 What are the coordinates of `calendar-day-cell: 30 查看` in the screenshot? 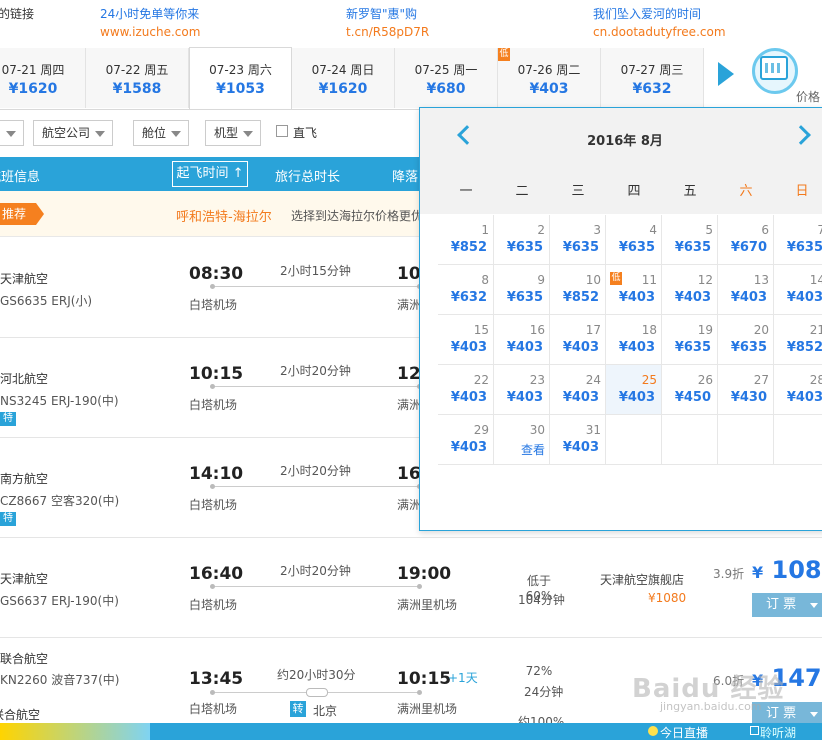 It's located at (522, 440).